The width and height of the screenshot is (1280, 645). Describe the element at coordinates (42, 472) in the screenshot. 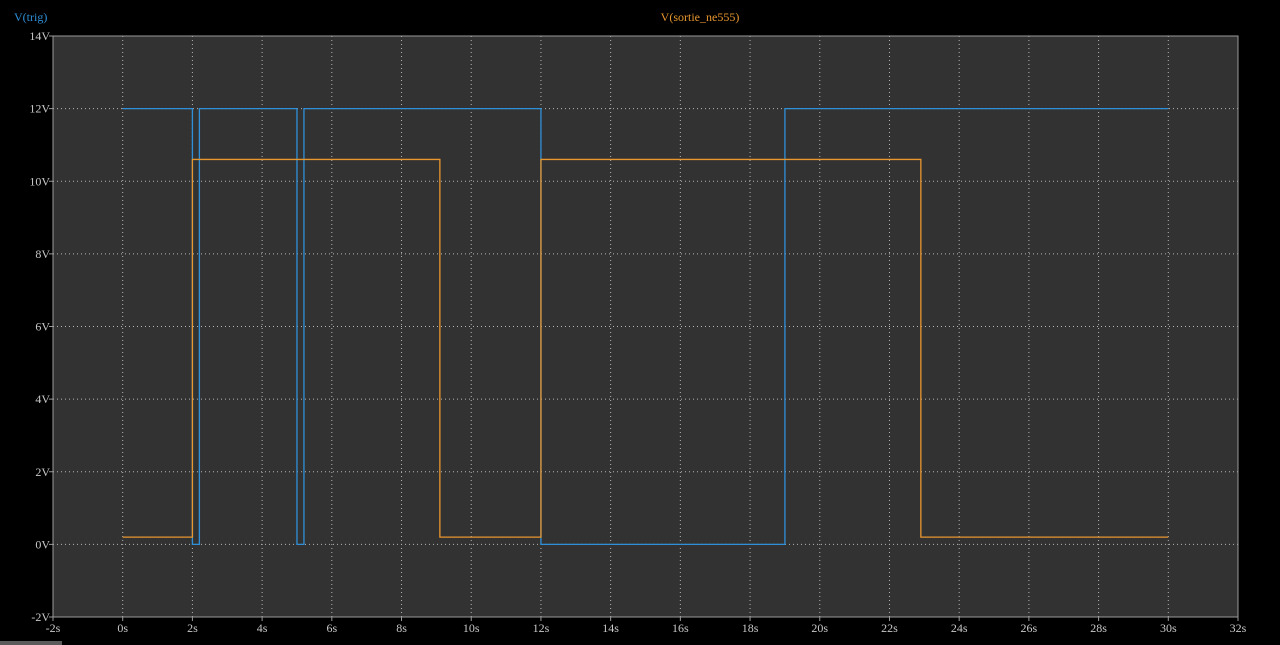

I see `y-tick-label: 2V` at that location.